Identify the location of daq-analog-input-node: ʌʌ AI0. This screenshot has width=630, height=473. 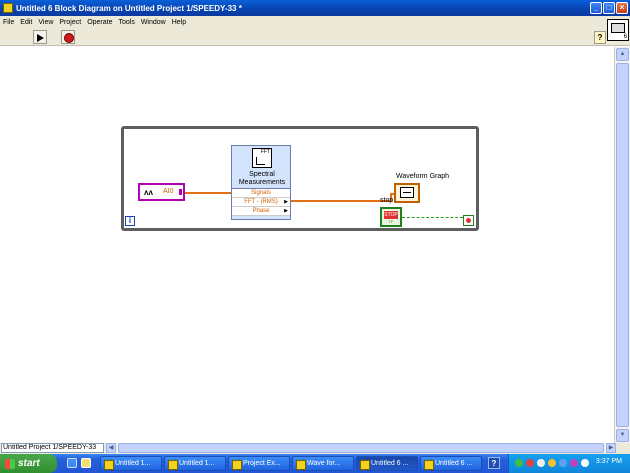
(161, 192).